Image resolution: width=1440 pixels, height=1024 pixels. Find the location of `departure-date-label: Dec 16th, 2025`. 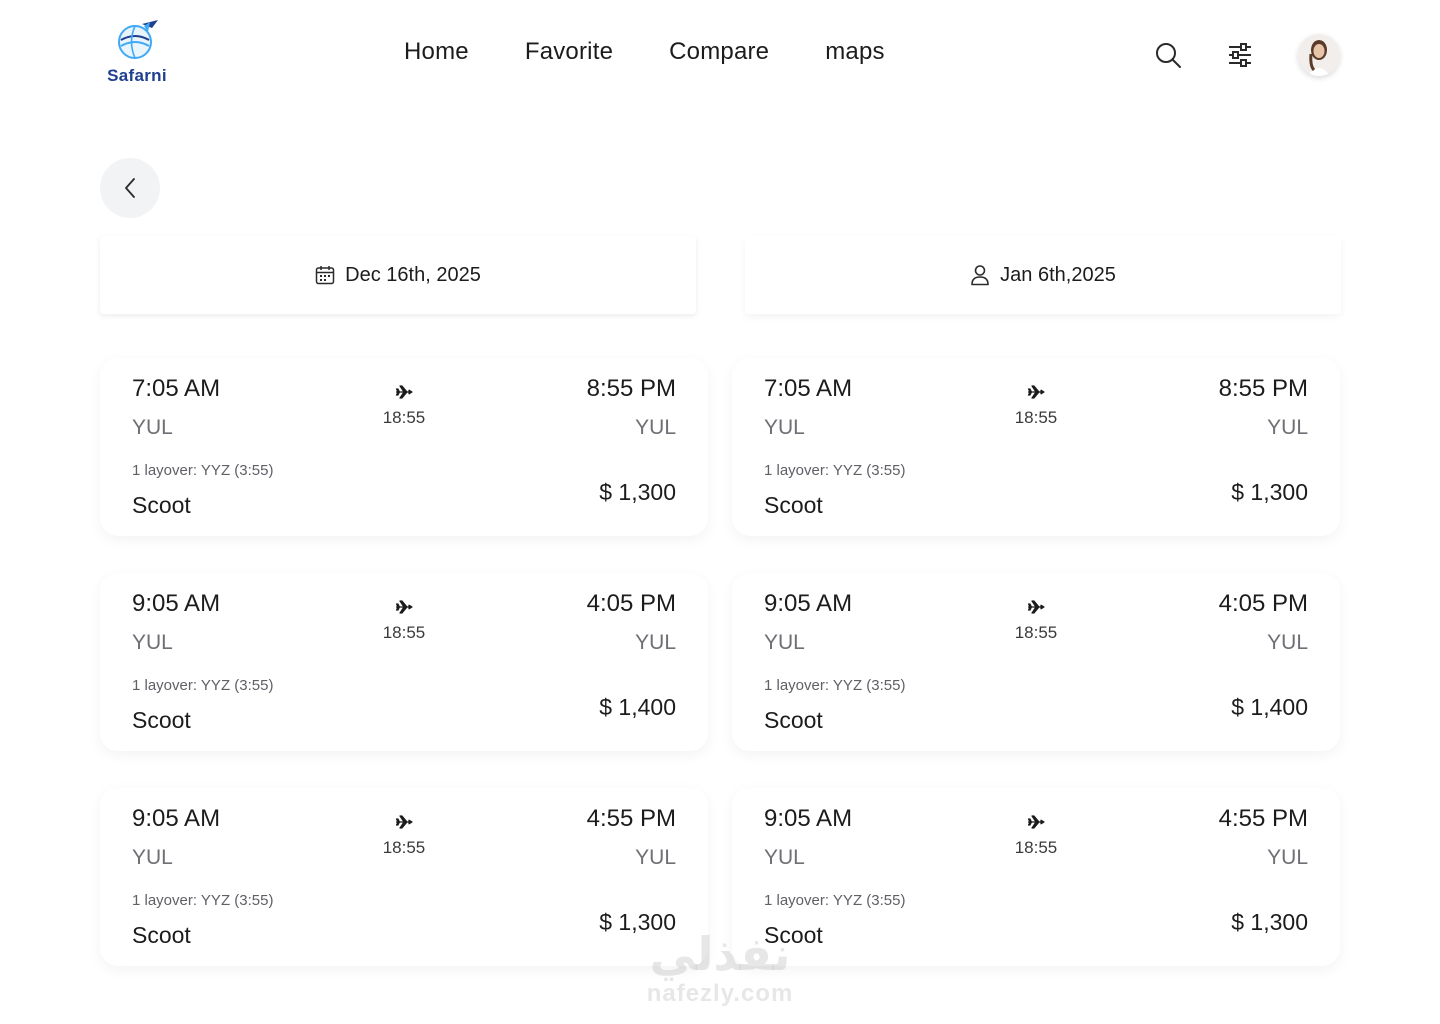

departure-date-label: Dec 16th, 2025 is located at coordinates (413, 274).